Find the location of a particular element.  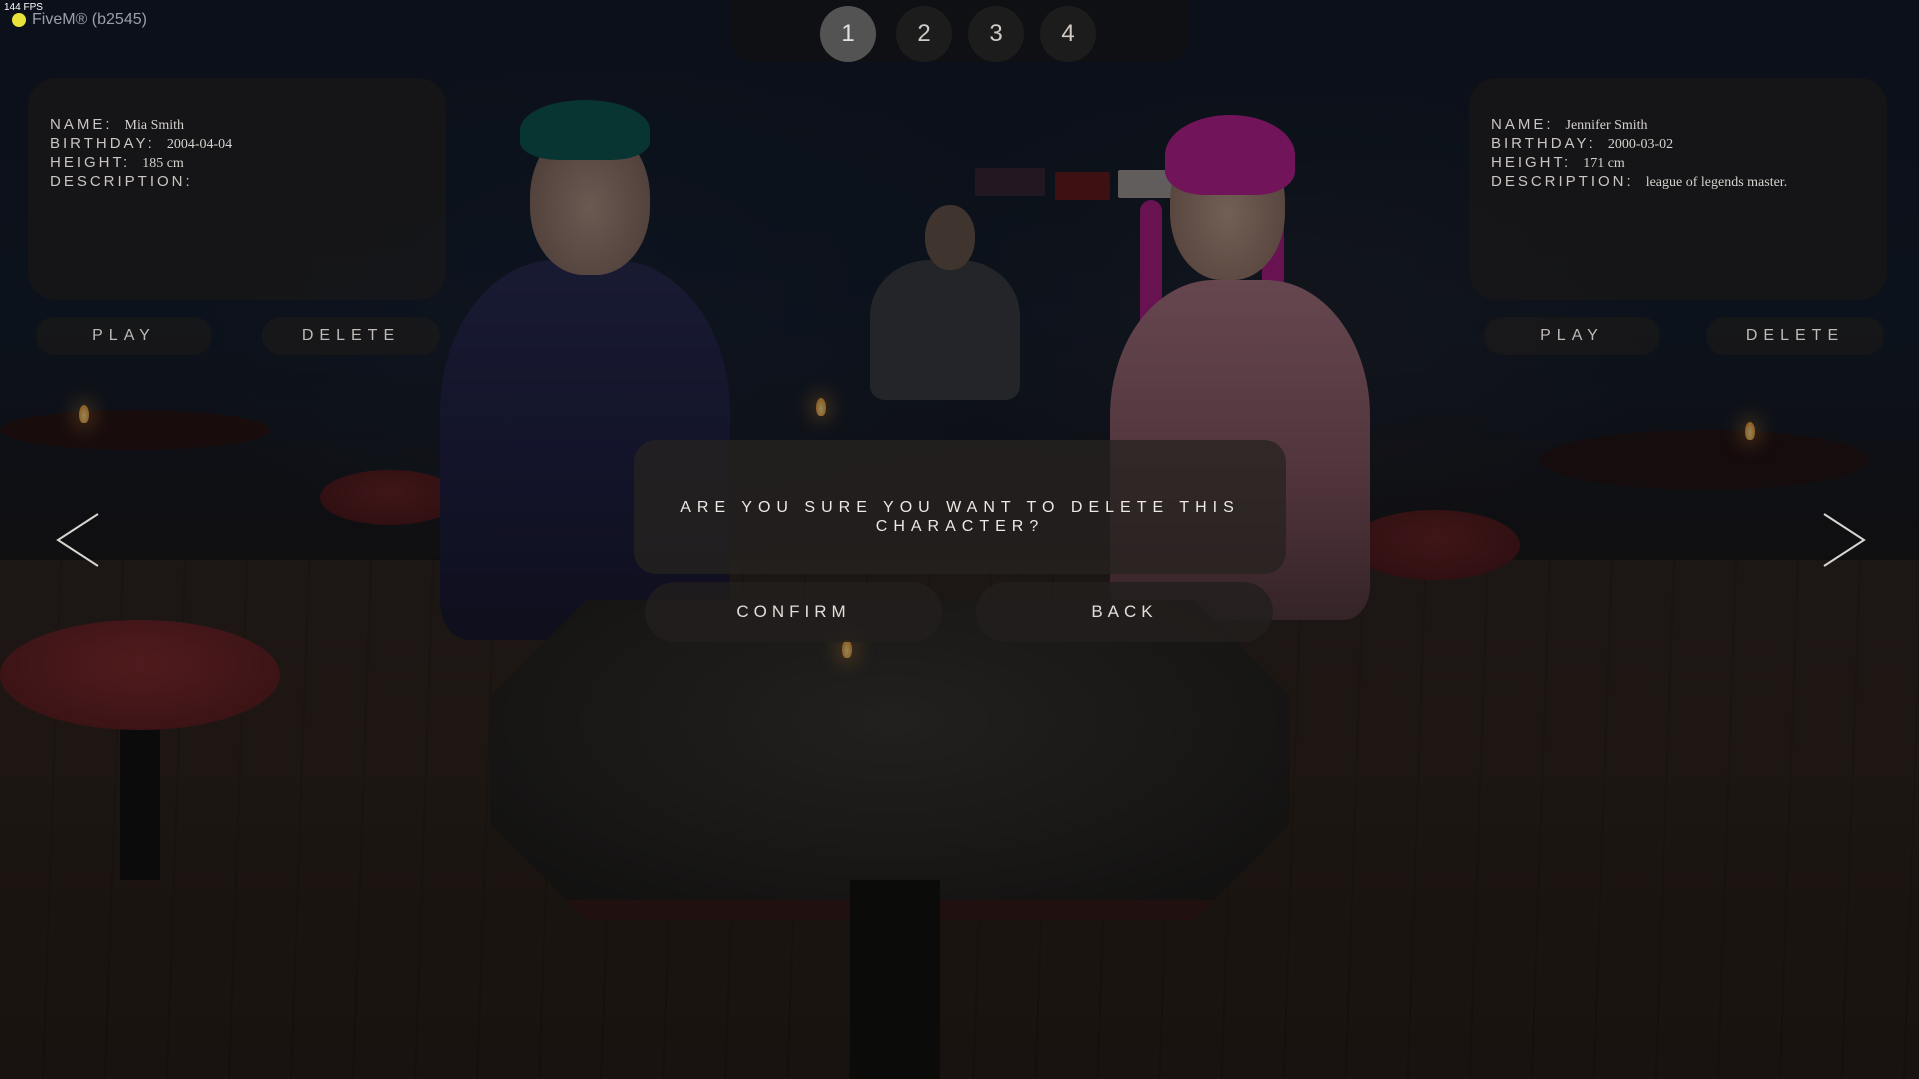

chevron-right-icon is located at coordinates (1844, 540).